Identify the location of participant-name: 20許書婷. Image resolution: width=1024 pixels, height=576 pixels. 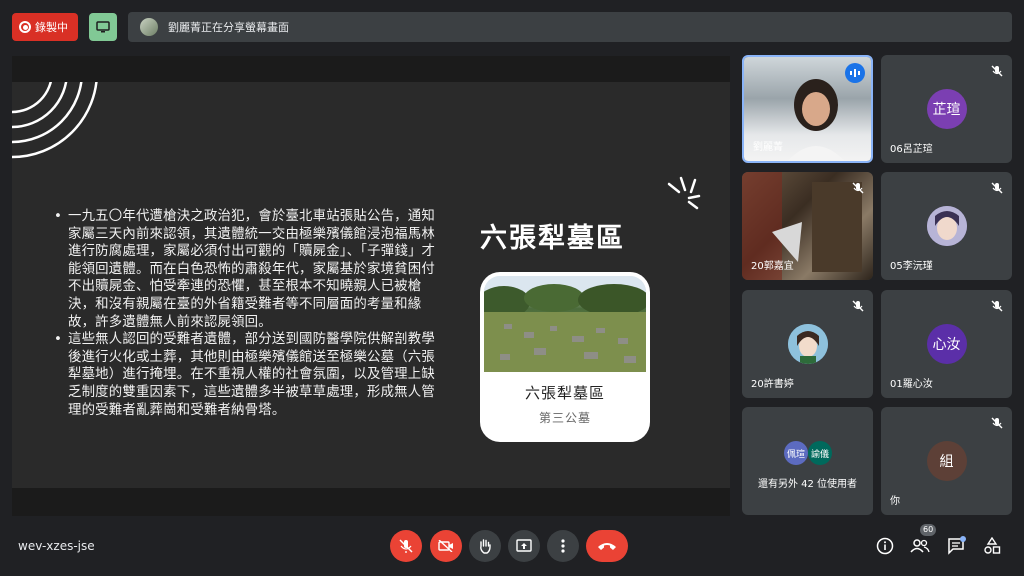
(772, 384).